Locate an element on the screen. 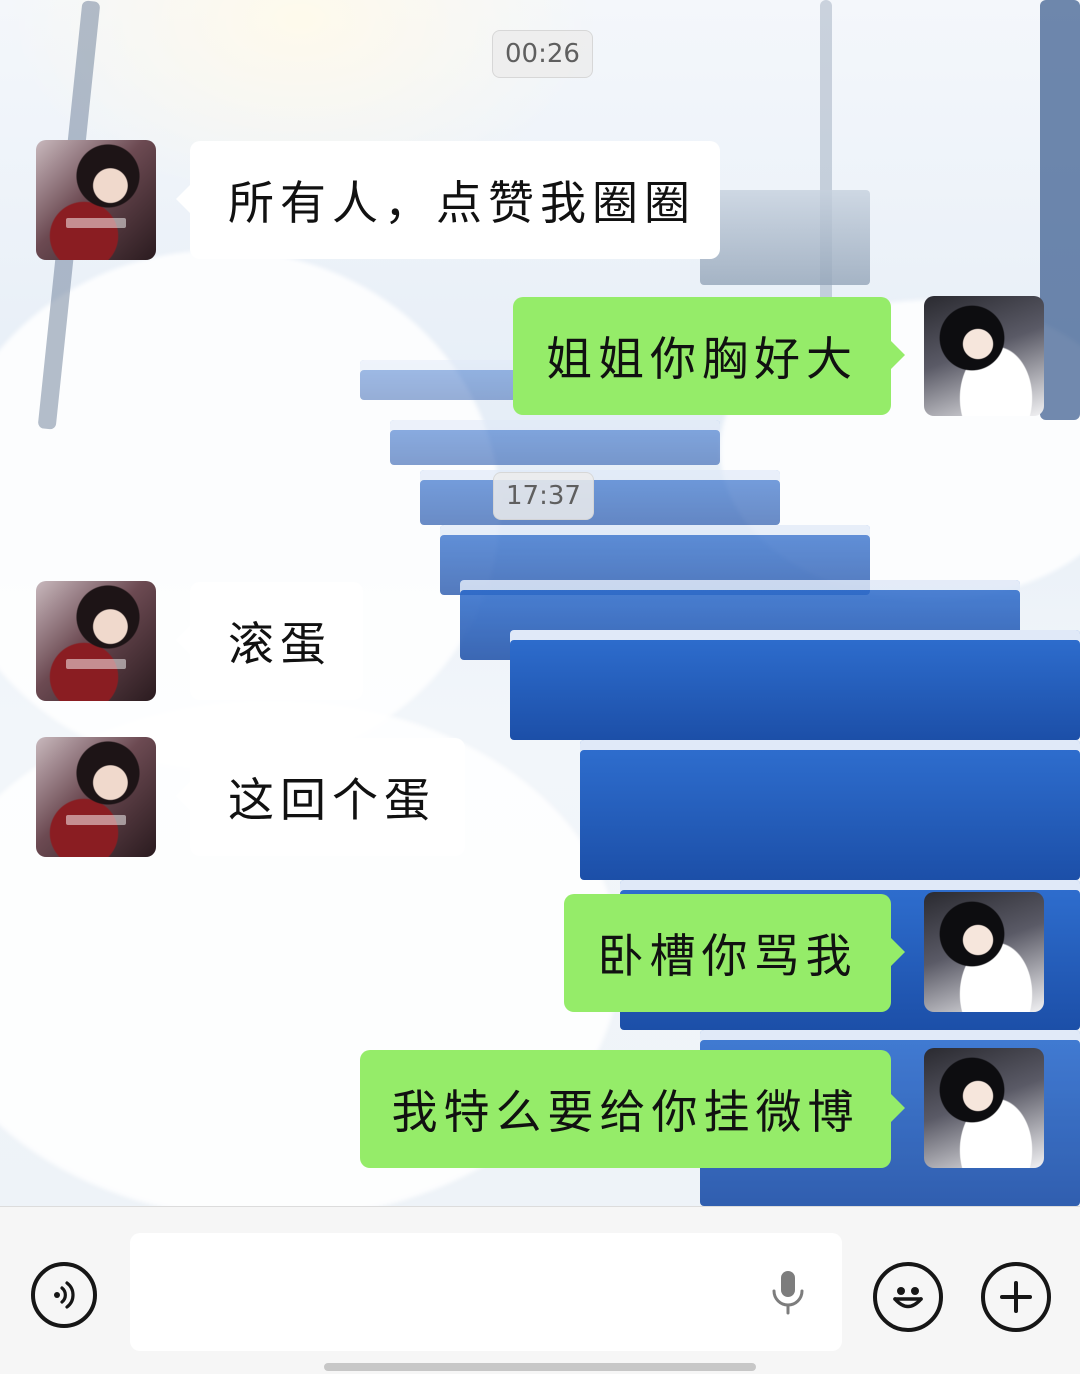 The width and height of the screenshot is (1080, 1374). outgoing-message: 姐姐你胸好大 is located at coordinates (709, 356).